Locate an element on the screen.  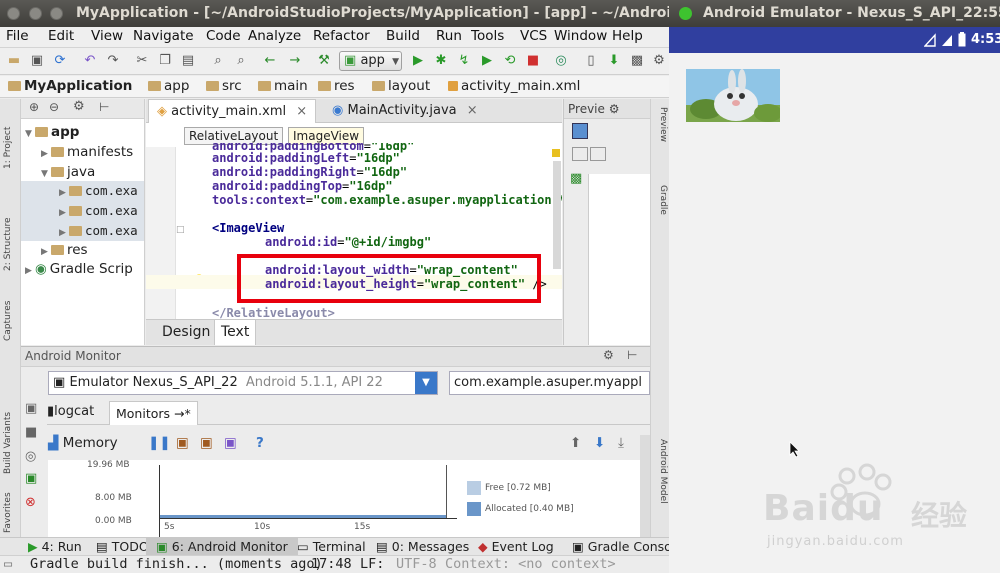
menu-analyze: Analyze is located at coordinates (274, 36).